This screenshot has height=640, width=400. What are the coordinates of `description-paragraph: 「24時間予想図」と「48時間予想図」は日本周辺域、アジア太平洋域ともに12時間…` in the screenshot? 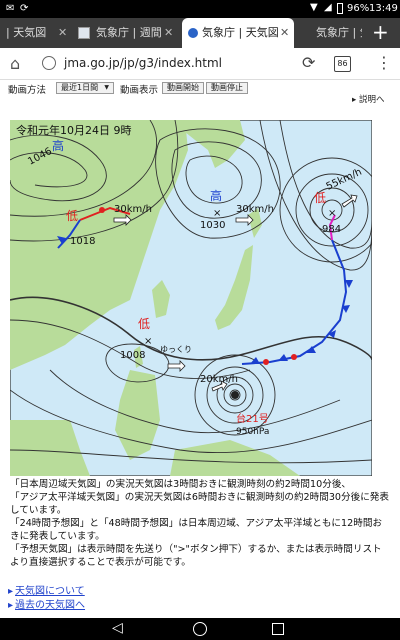 It's located at (196, 530).